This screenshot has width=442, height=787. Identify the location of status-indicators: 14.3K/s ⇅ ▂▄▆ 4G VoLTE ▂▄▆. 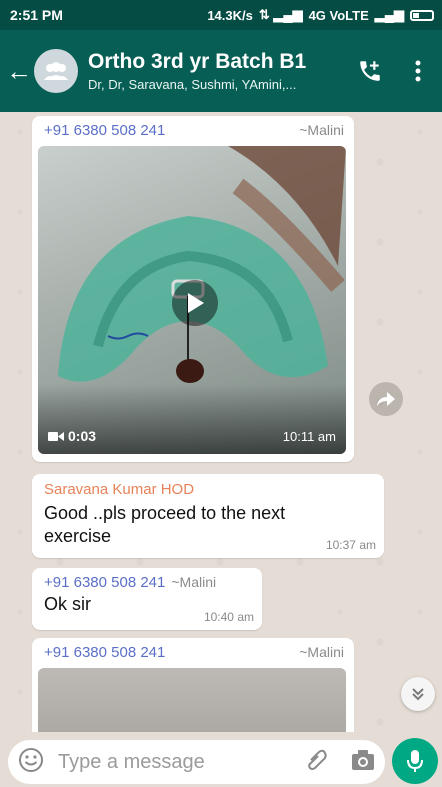
(320, 15).